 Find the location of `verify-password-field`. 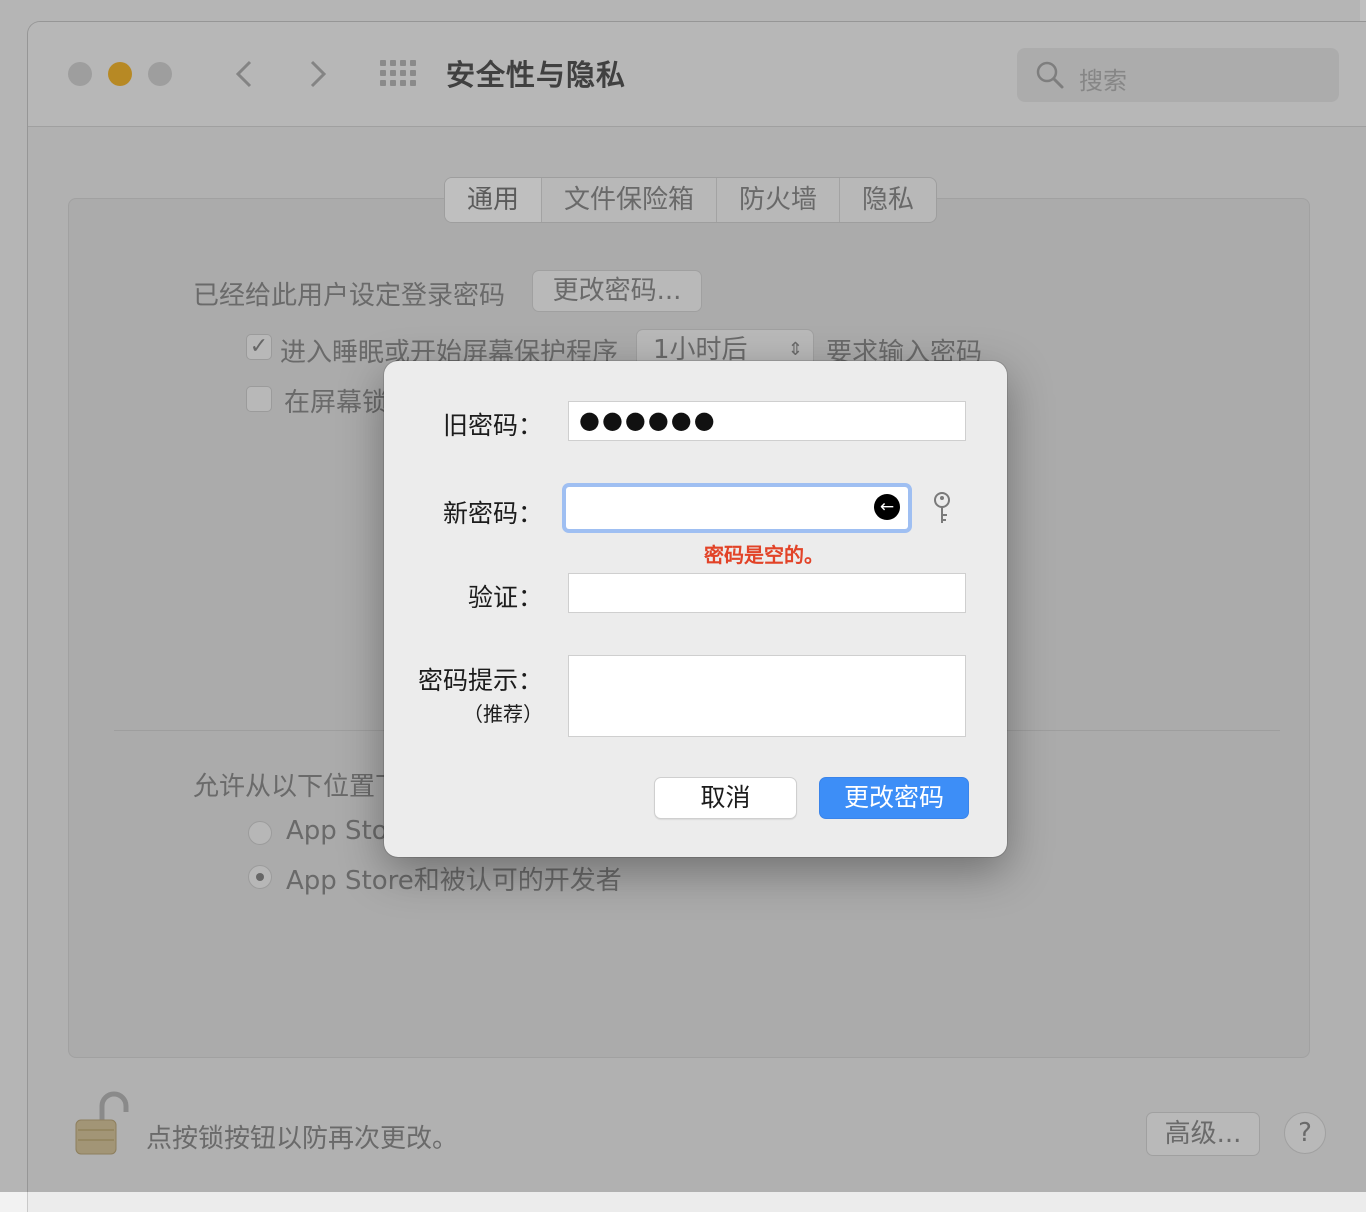

verify-password-field is located at coordinates (767, 593).